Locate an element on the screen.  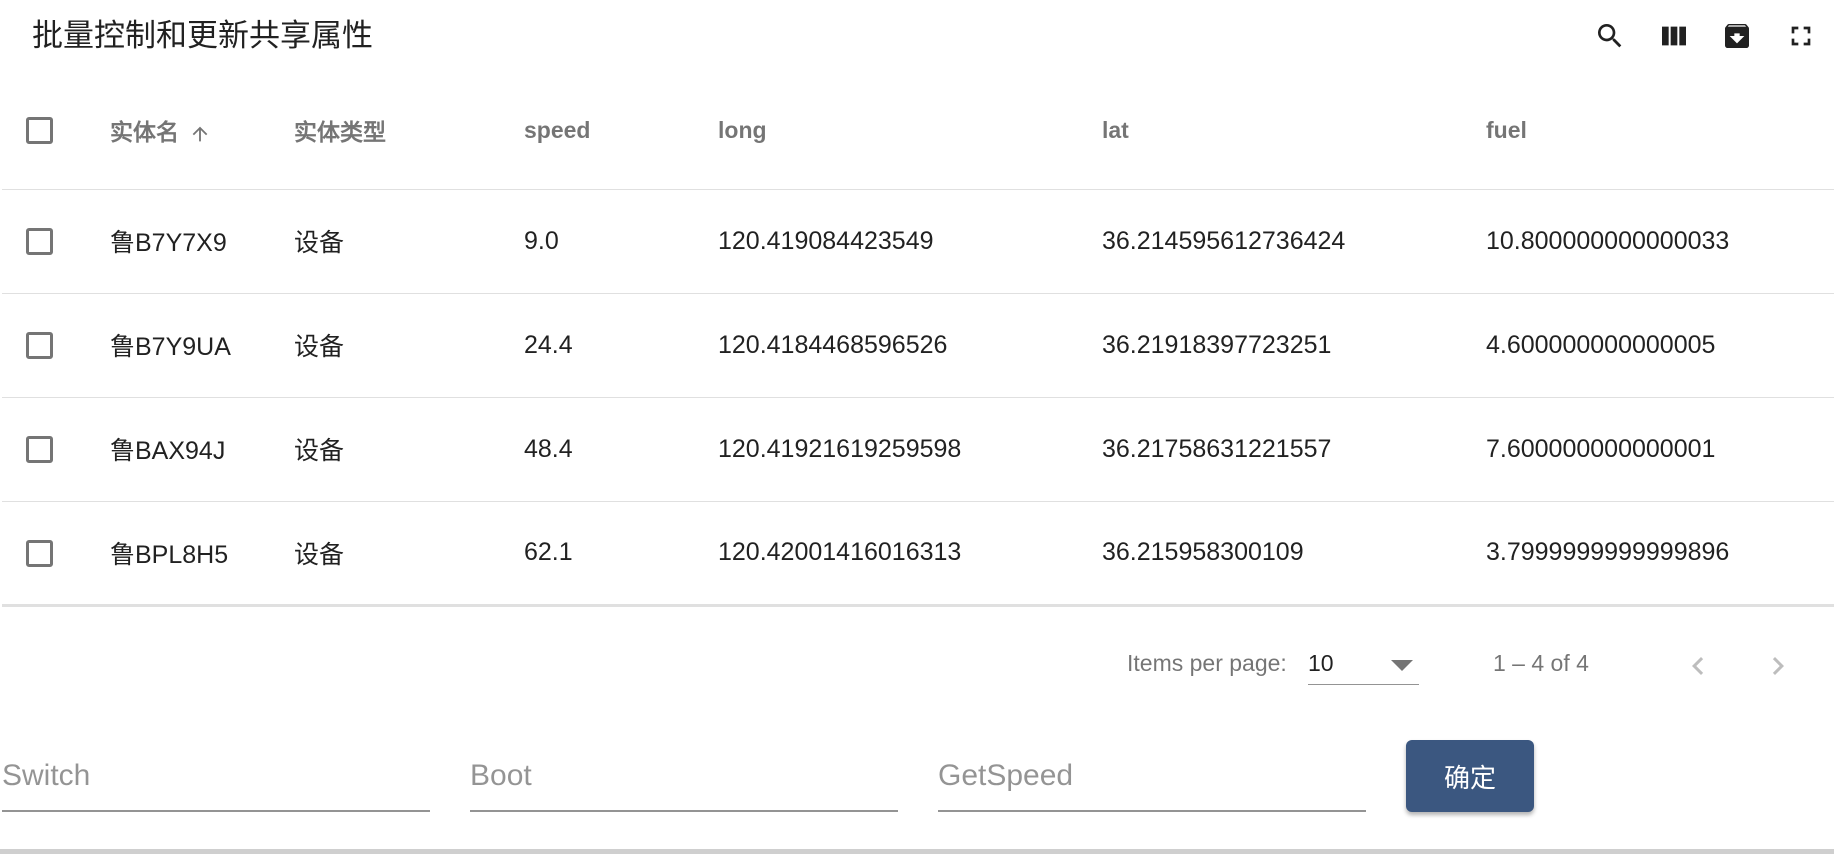
cell-speed: 62.1 is located at coordinates (621, 554).